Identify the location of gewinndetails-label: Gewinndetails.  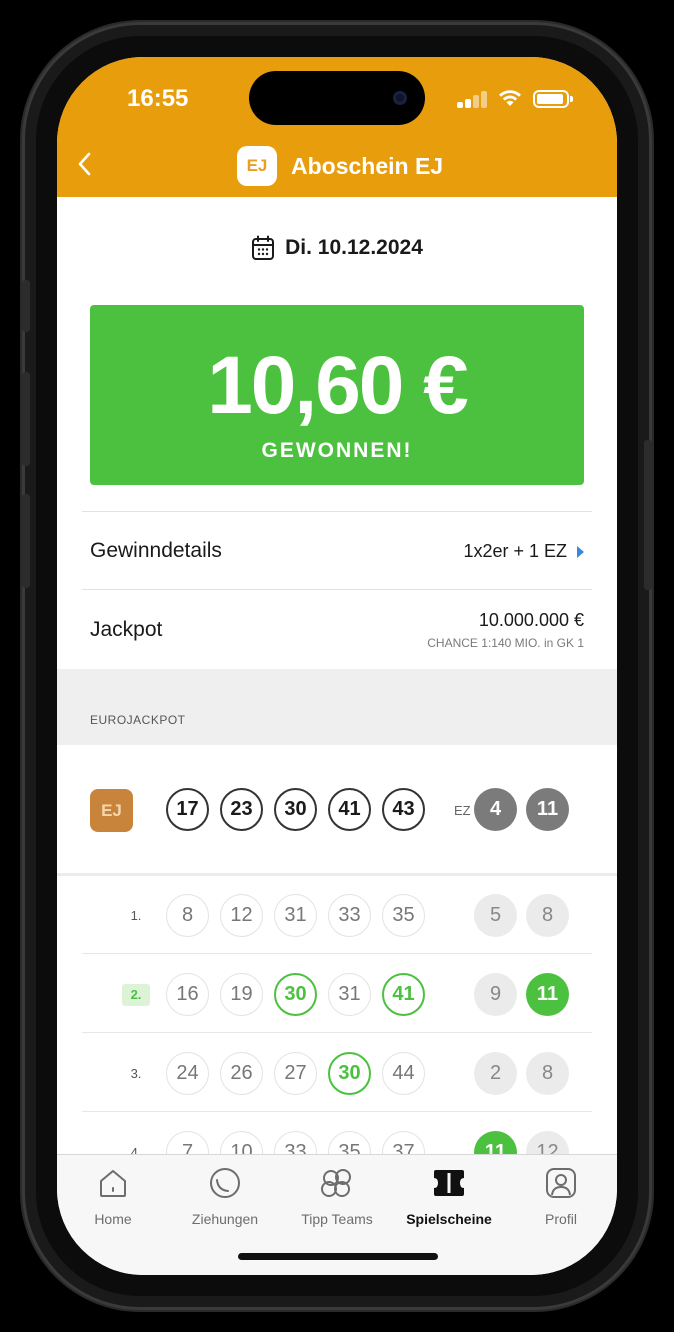
(156, 550).